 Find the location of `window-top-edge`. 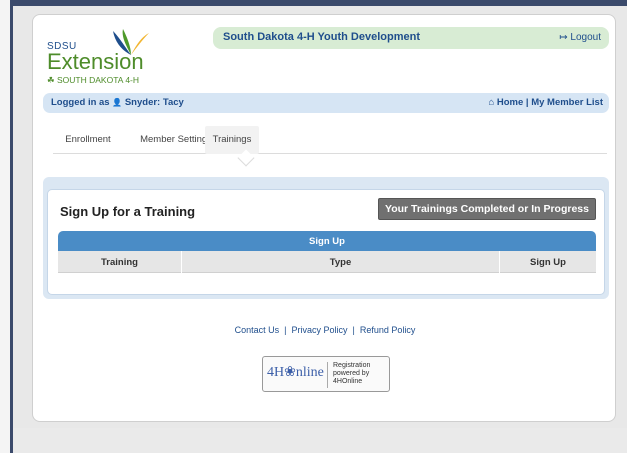

window-top-edge is located at coordinates (320, 3).